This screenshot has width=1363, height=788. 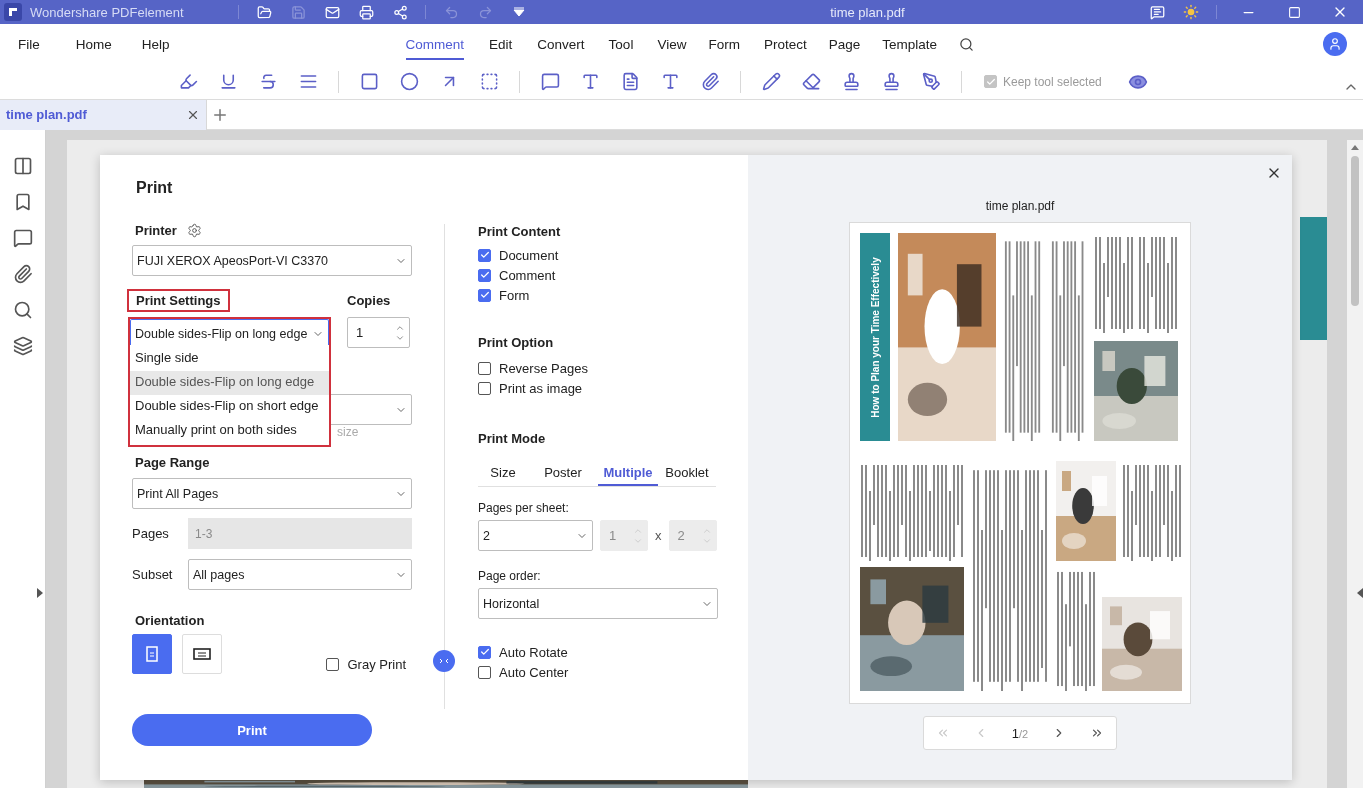 What do you see at coordinates (1020, 206) in the screenshot?
I see `preview-file-name: time plan.pdf` at bounding box center [1020, 206].